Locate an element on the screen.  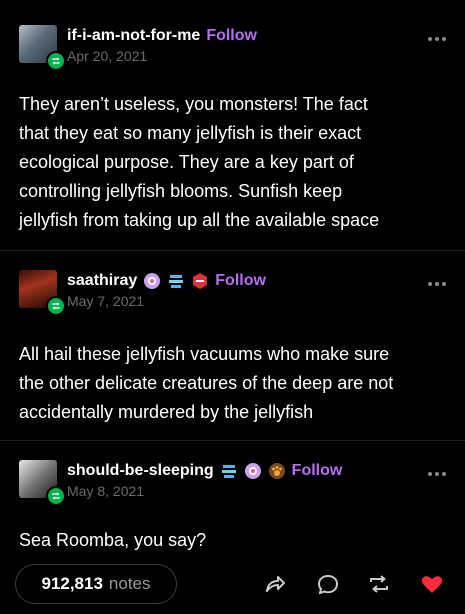
post-date: Apr 20, 2021 is located at coordinates (107, 56).